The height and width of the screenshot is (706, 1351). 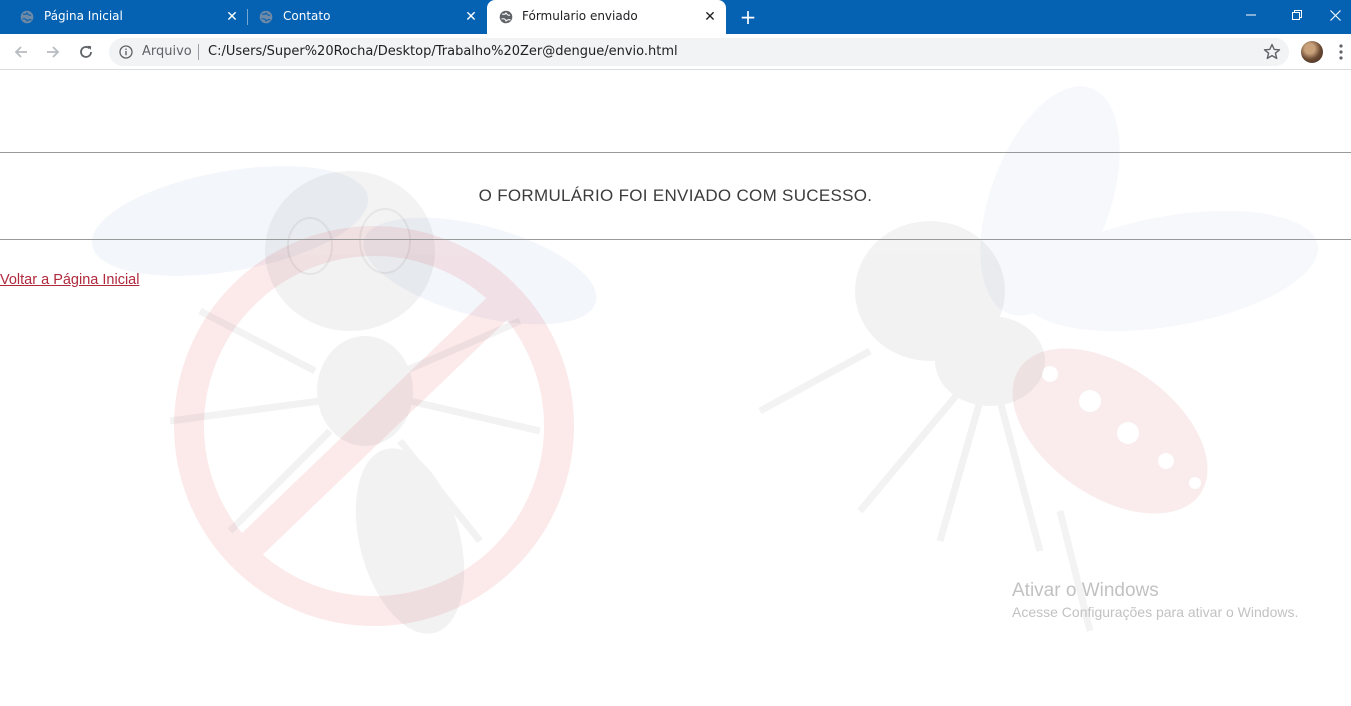 I want to click on info-icon, so click(x=126, y=52).